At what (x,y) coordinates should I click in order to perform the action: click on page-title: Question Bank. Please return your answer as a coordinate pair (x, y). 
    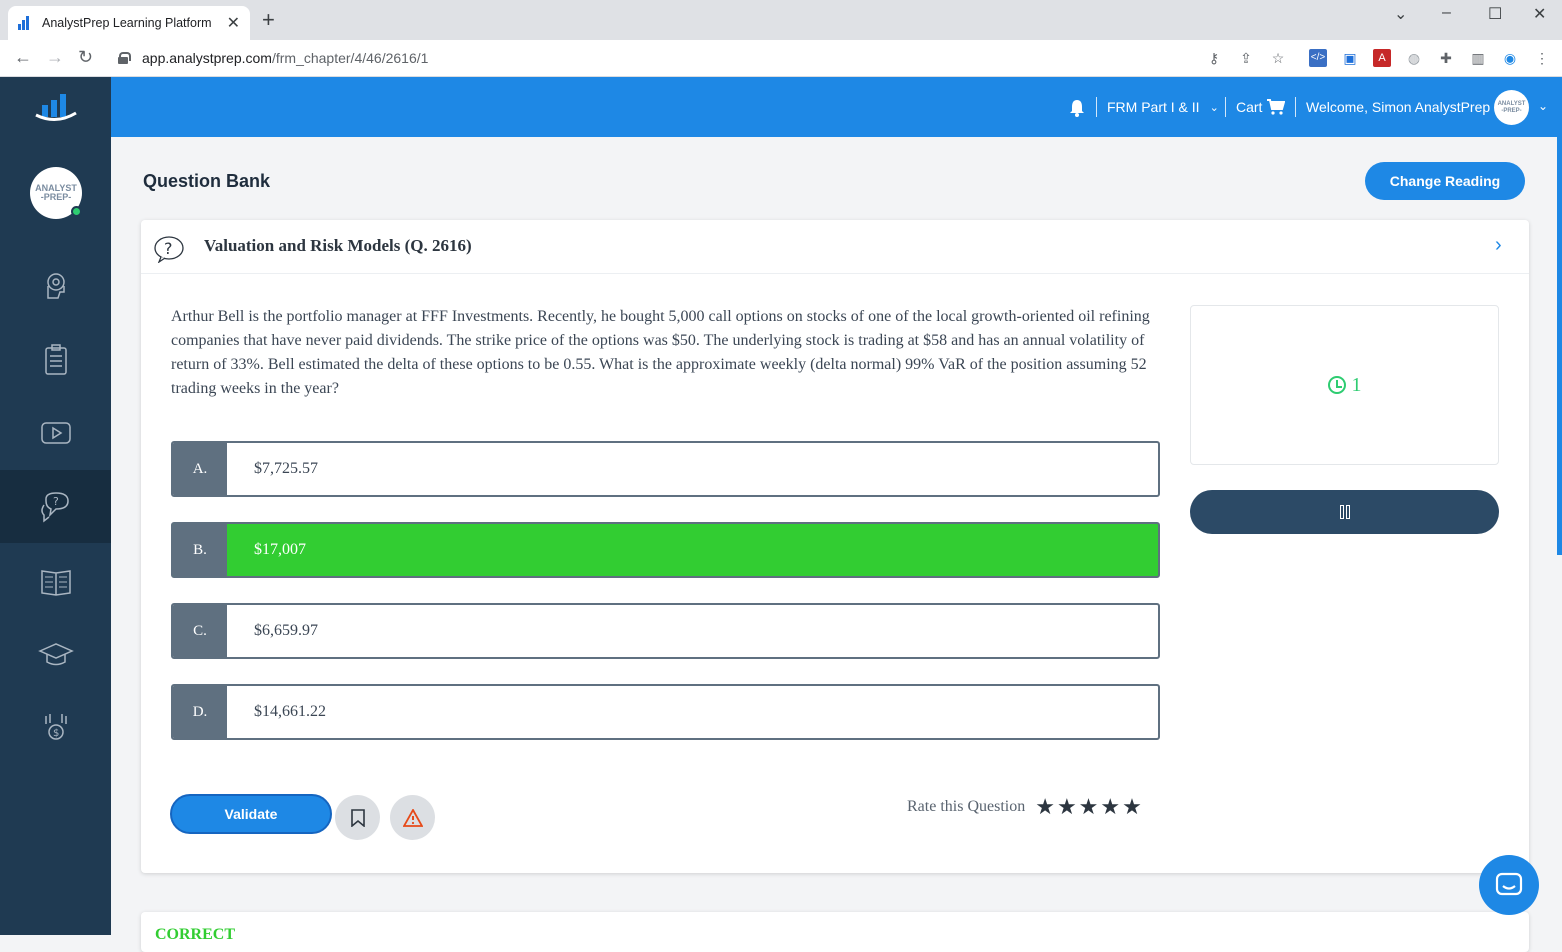
    Looking at the image, I should click on (207, 181).